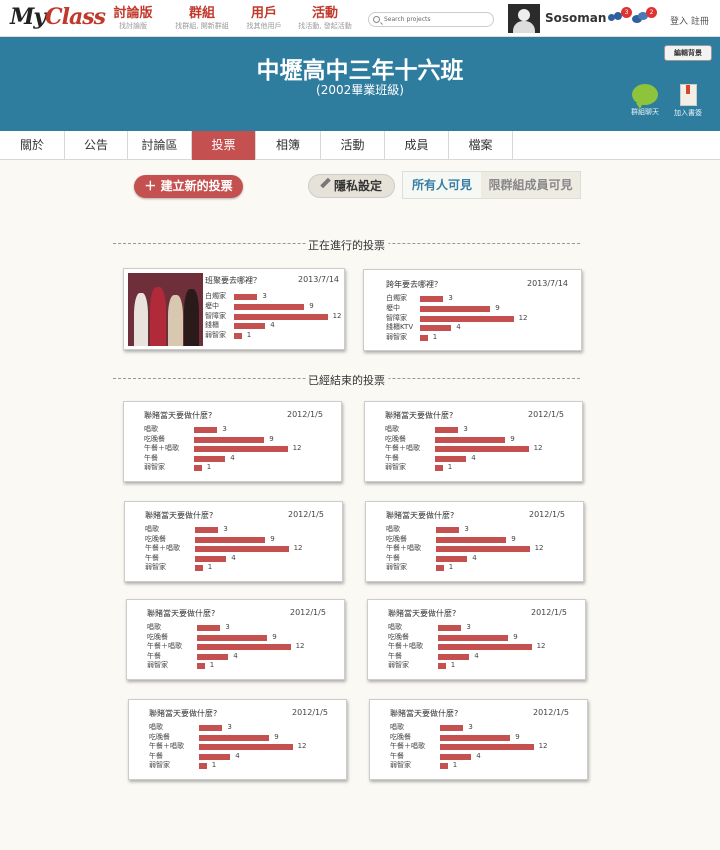  I want to click on privacy-label: 隱私設定, so click(358, 186).